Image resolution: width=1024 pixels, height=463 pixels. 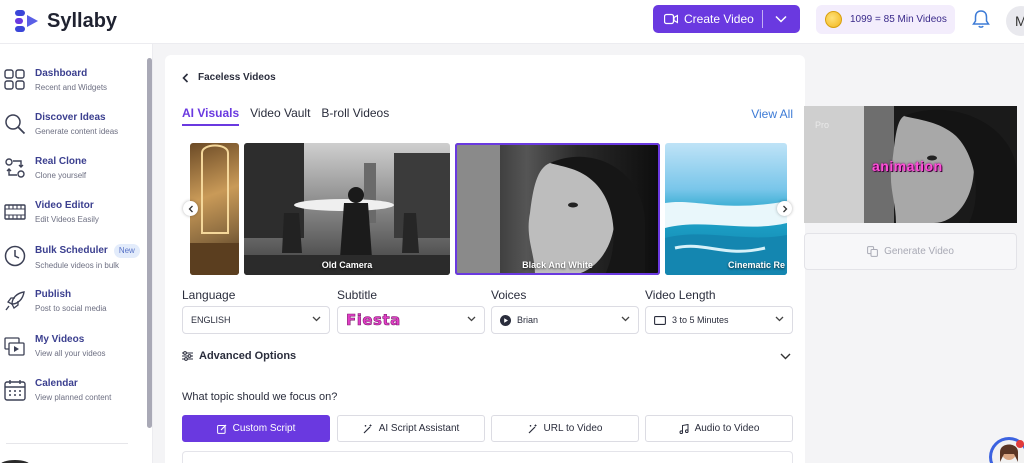 I want to click on sliders-icon, so click(x=187, y=356).